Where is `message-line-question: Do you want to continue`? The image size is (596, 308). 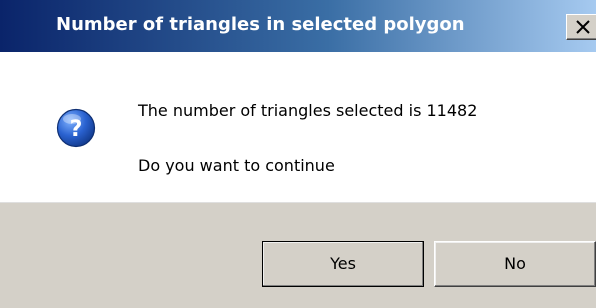 message-line-question: Do you want to continue is located at coordinates (236, 165).